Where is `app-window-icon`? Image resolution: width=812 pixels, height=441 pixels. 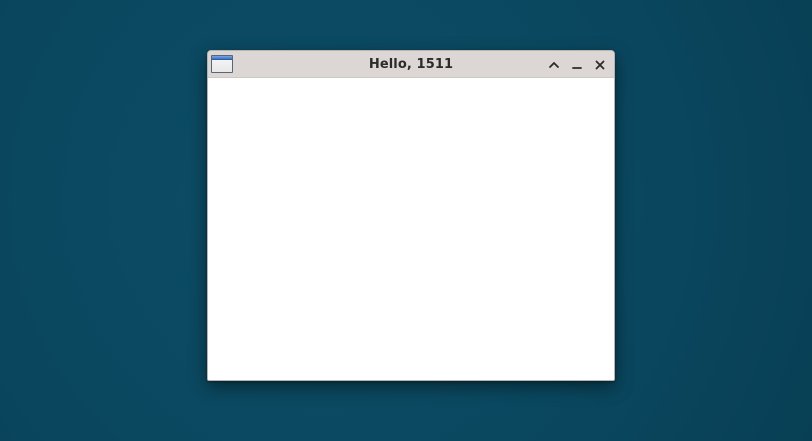 app-window-icon is located at coordinates (222, 64).